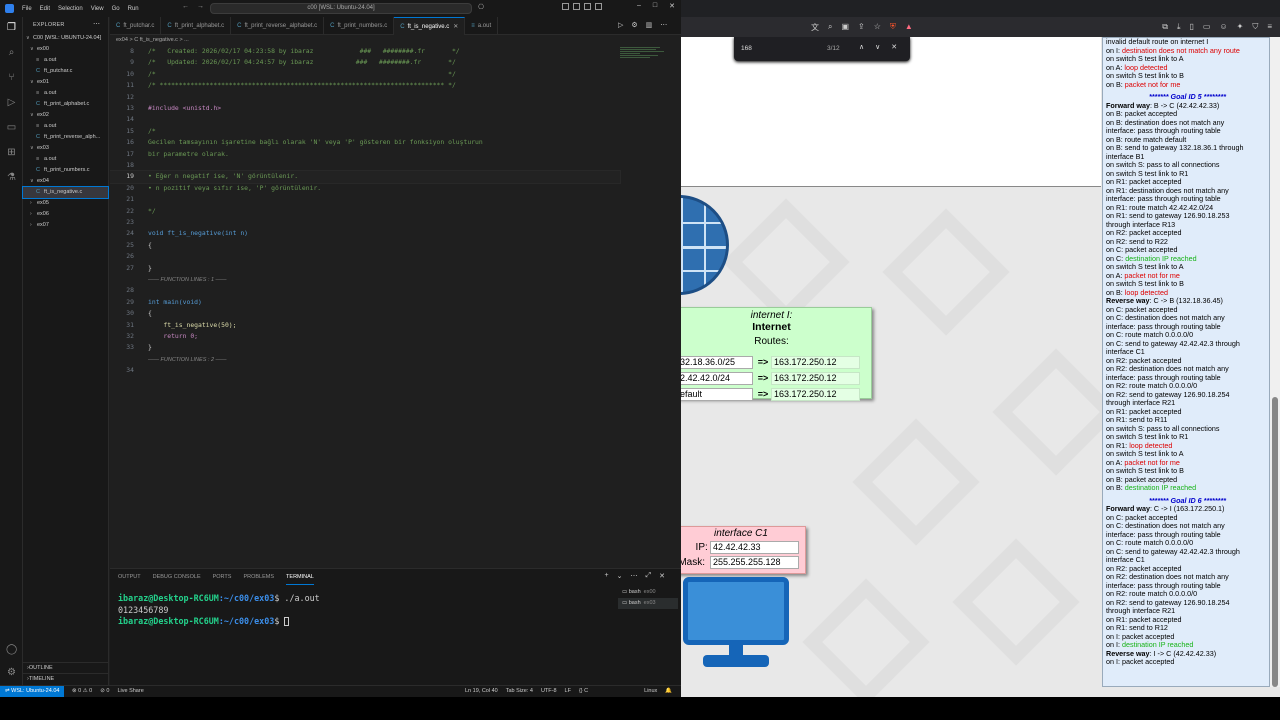 Image resolution: width=1280 pixels, height=720 pixels. Describe the element at coordinates (549, 691) in the screenshot. I see `encoding: UTF-8` at that location.